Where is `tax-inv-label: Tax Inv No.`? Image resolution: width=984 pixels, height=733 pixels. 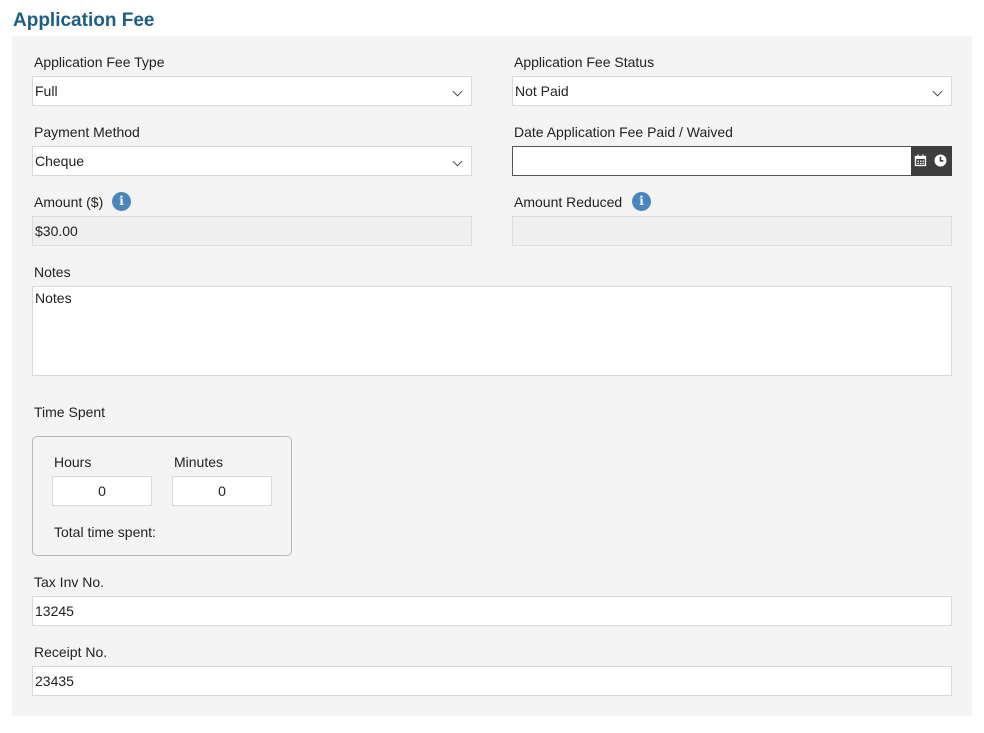
tax-inv-label: Tax Inv No. is located at coordinates (69, 582).